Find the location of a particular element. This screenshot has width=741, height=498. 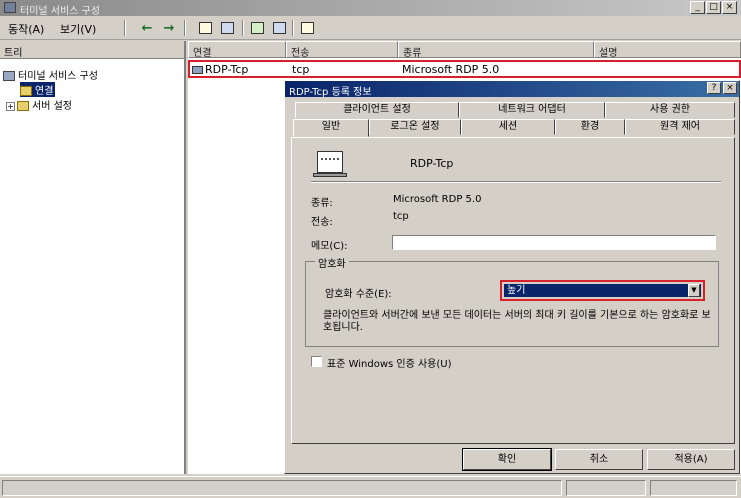

expand-icon: + is located at coordinates (10, 106).